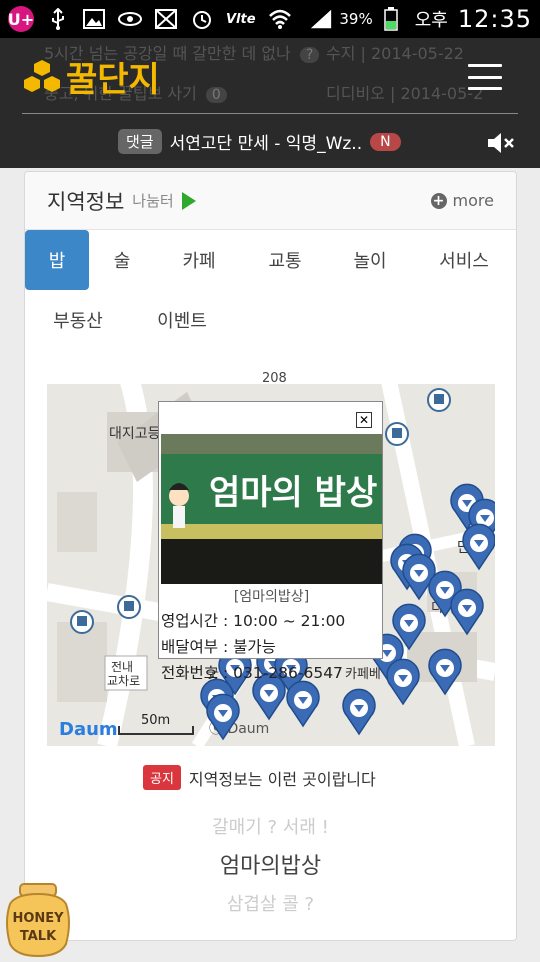  I want to click on gallery-icon, so click(94, 19).